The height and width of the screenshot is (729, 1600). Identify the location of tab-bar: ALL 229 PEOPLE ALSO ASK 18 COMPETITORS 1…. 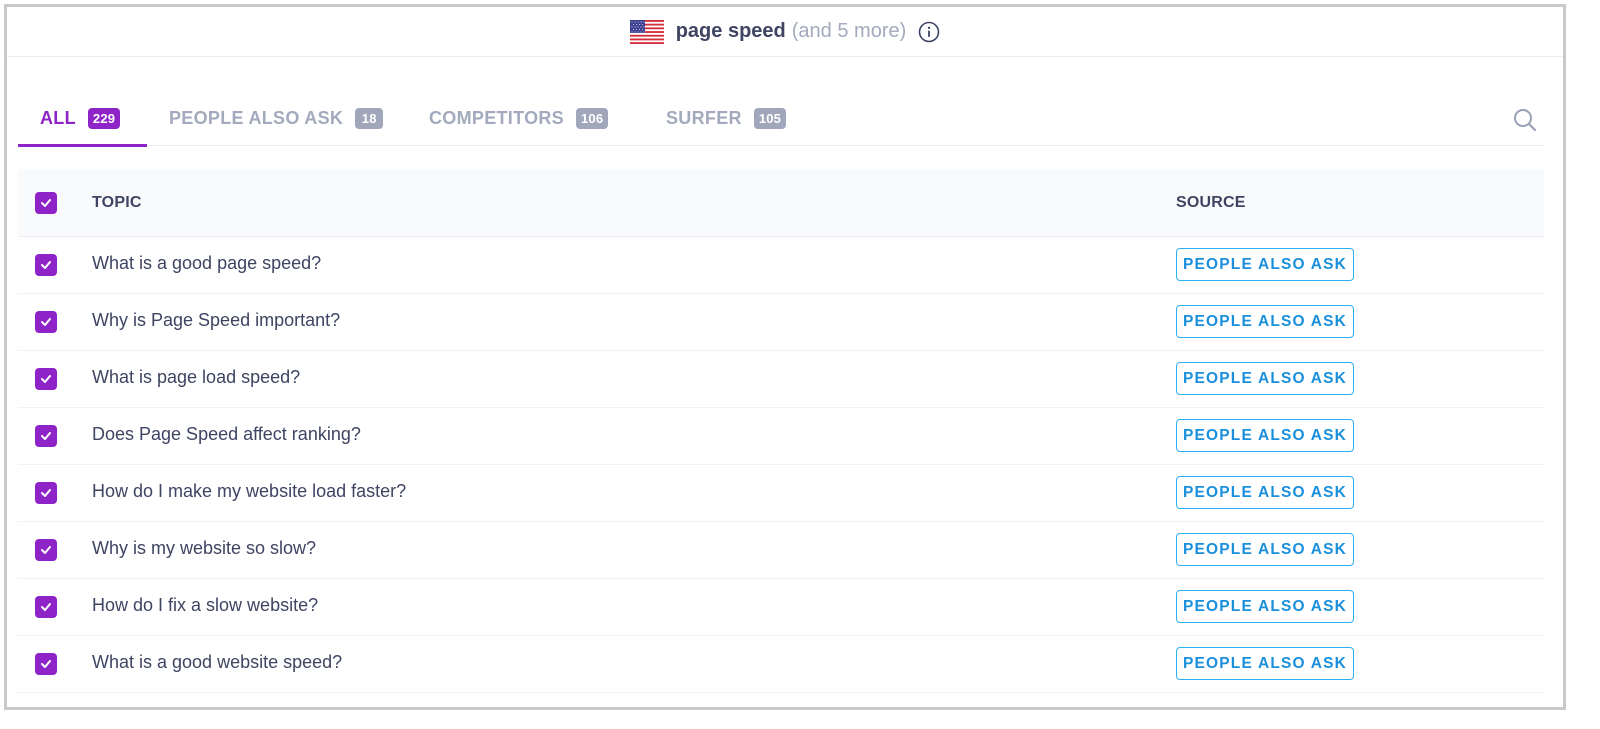
(781, 119).